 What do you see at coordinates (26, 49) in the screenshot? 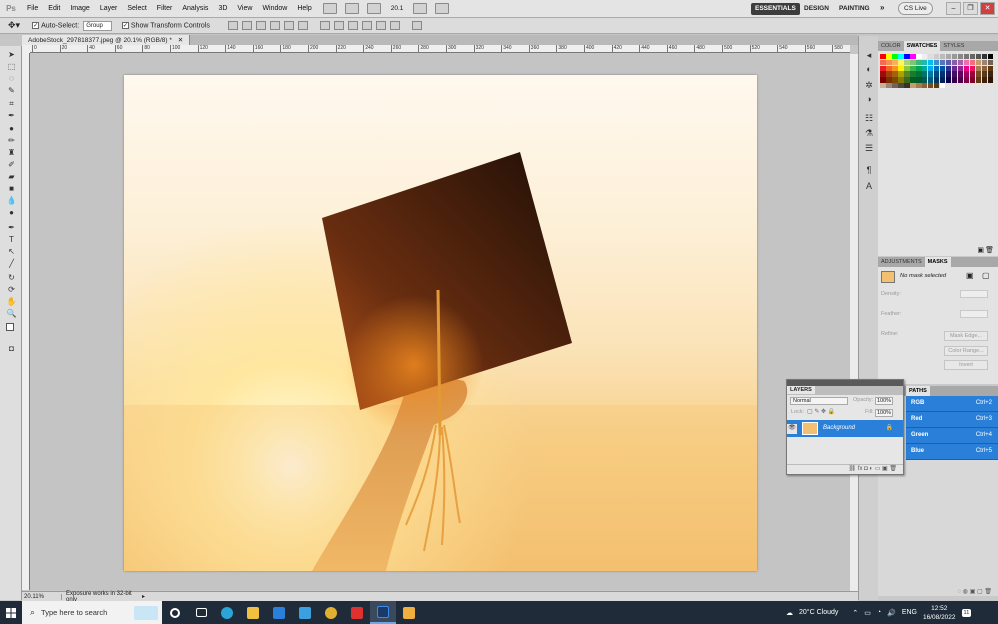
I see `ruler-origin` at bounding box center [26, 49].